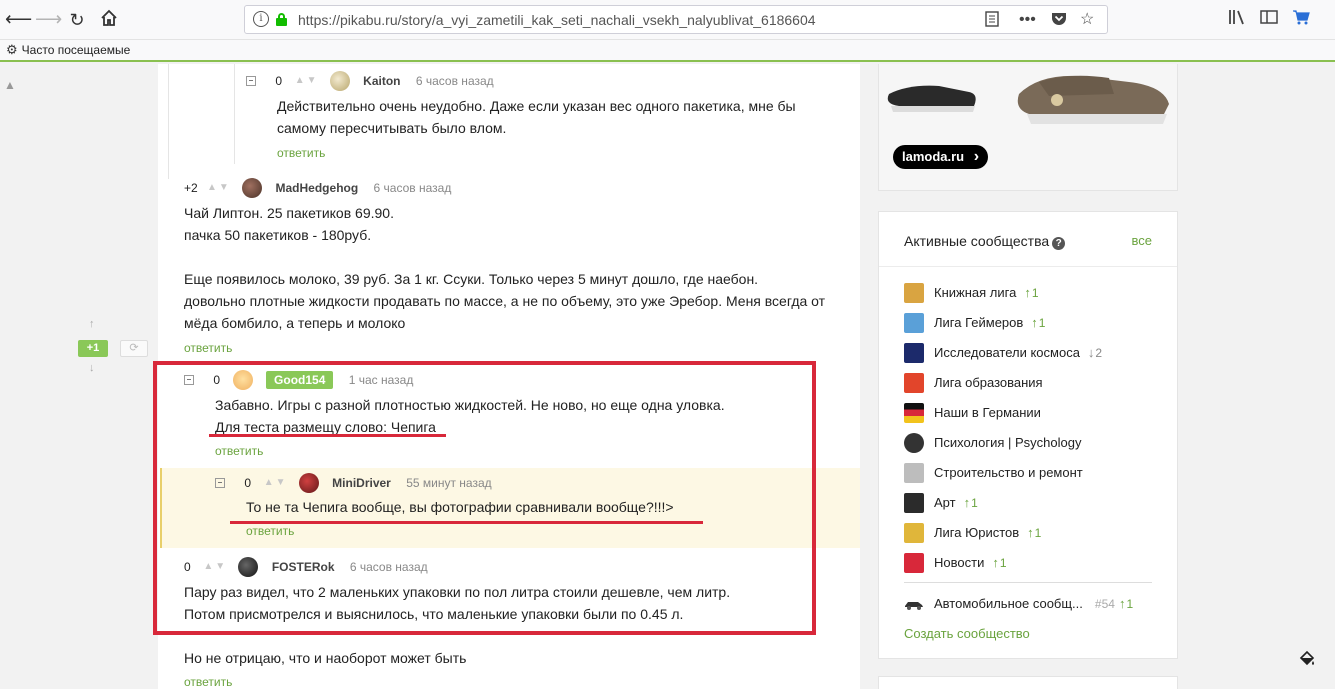 The image size is (1335, 689). Describe the element at coordinates (992, 21) in the screenshot. I see `reader-view-icon` at that location.